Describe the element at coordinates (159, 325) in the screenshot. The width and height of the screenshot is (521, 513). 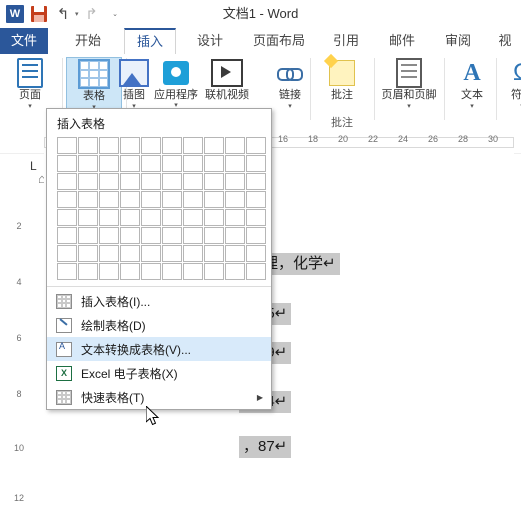
I see `menu-item-draw-table: 绘制表格(D)` at that location.